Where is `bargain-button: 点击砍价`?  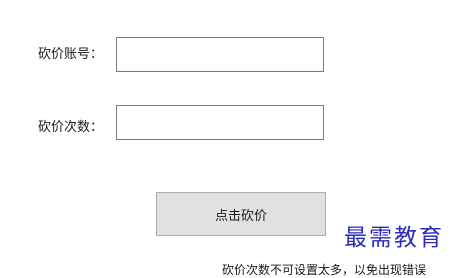
bargain-button: 点击砍价 is located at coordinates (241, 214).